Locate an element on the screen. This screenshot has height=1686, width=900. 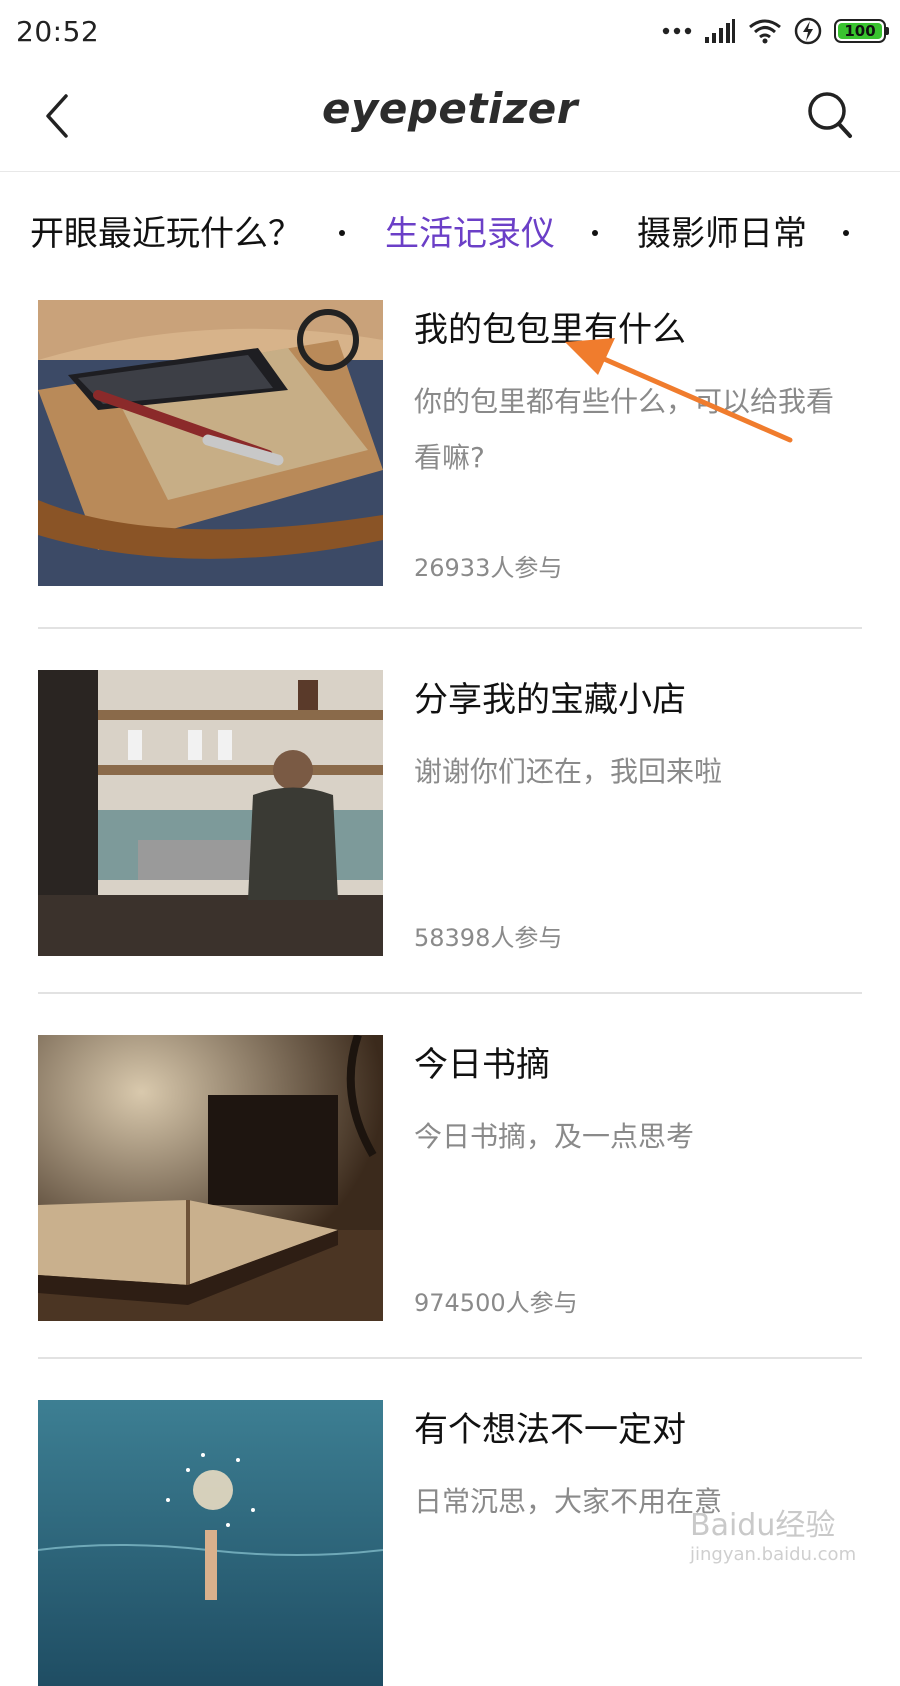
card-title: 我的包包里有什么 is located at coordinates (550, 330).